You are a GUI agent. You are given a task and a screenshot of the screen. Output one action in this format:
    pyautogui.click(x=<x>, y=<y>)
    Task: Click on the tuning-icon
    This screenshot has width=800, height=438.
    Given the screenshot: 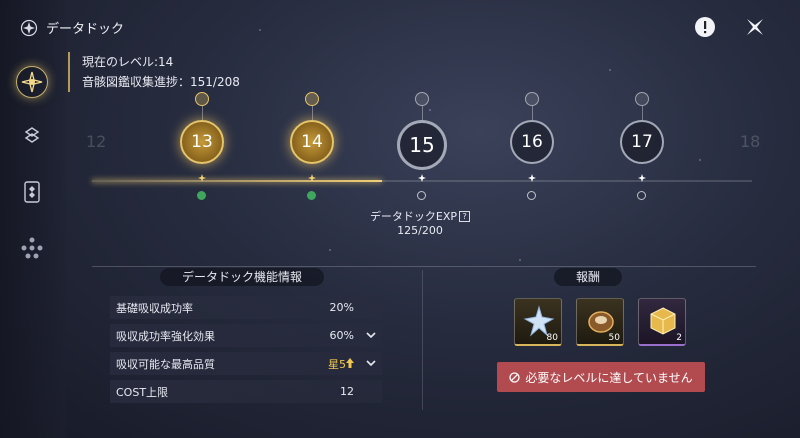 What is the action you would take?
    pyautogui.click(x=32, y=135)
    